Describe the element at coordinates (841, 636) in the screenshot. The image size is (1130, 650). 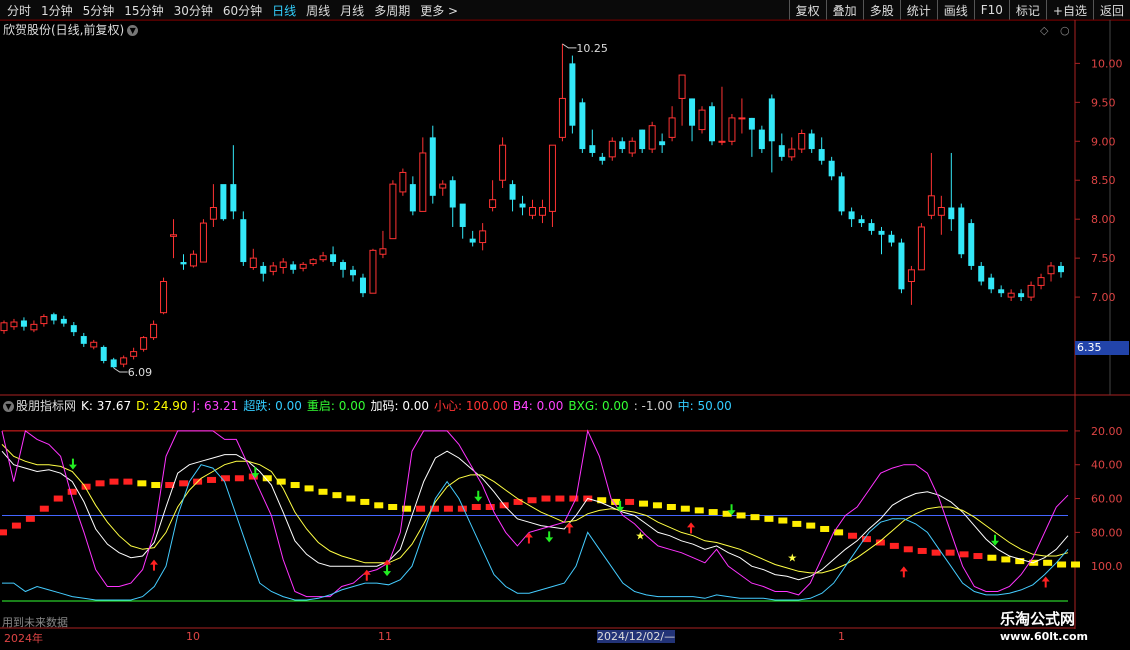
I see `date-label-4: 1` at that location.